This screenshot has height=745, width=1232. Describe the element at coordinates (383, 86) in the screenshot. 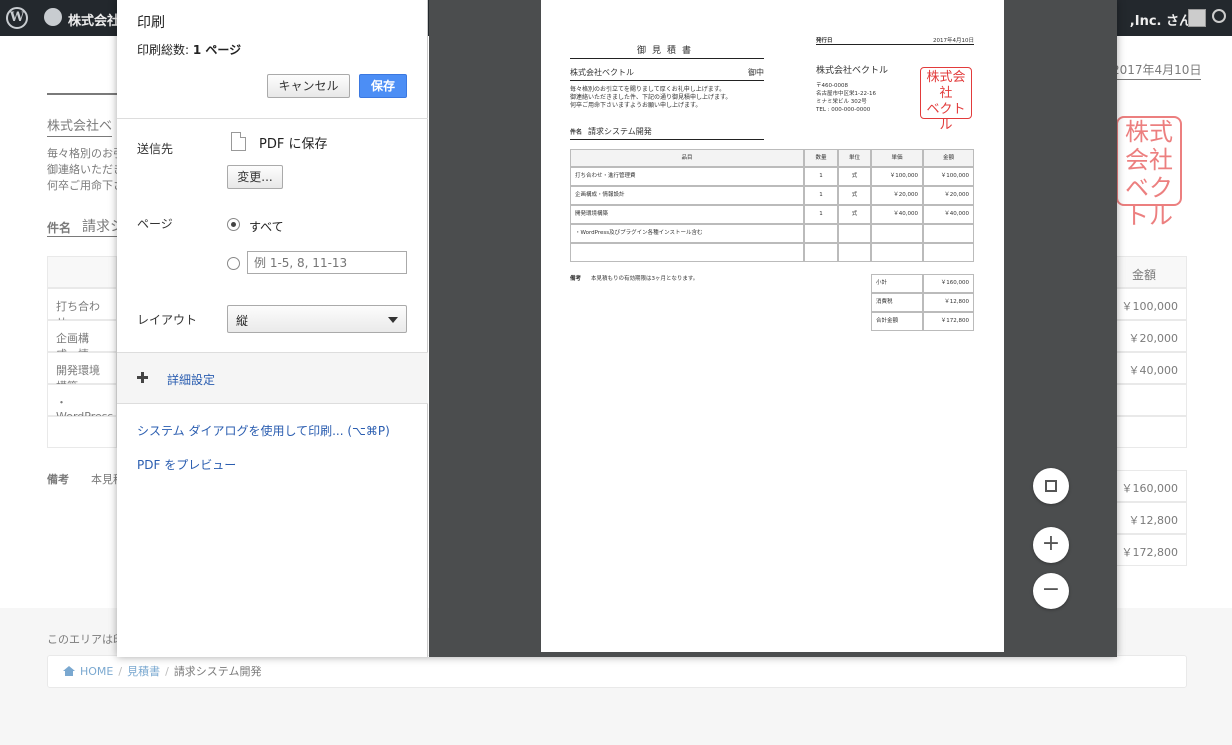

I see `save-button: 保存` at that location.